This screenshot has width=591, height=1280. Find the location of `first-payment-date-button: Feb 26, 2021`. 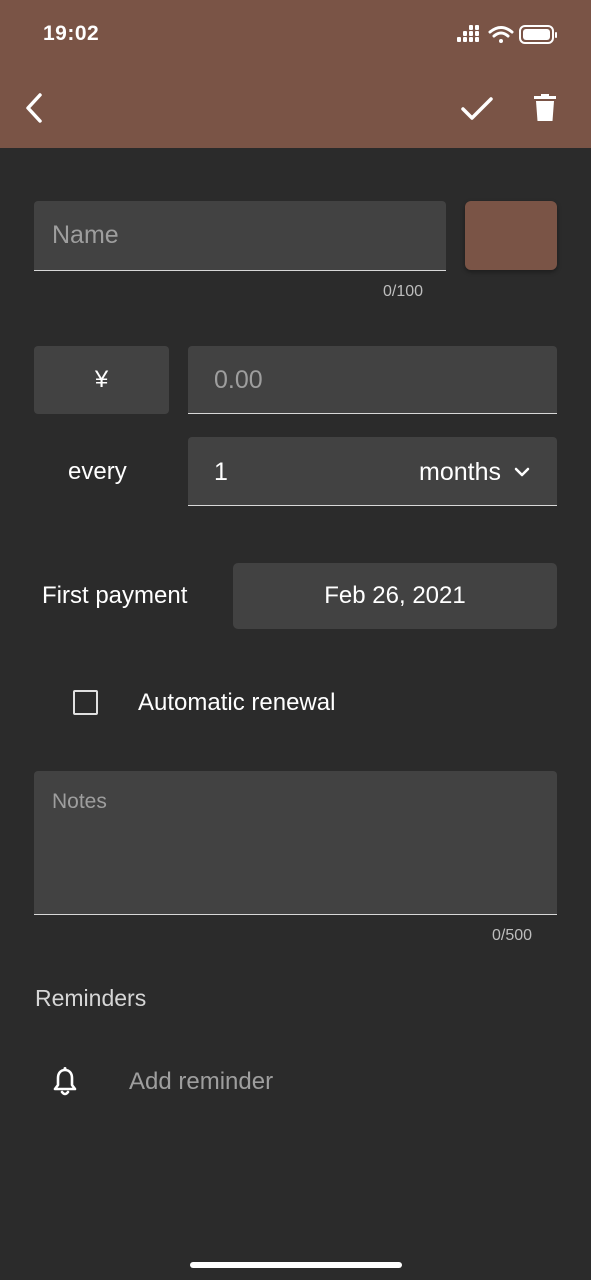

first-payment-date-button: Feb 26, 2021 is located at coordinates (395, 596).